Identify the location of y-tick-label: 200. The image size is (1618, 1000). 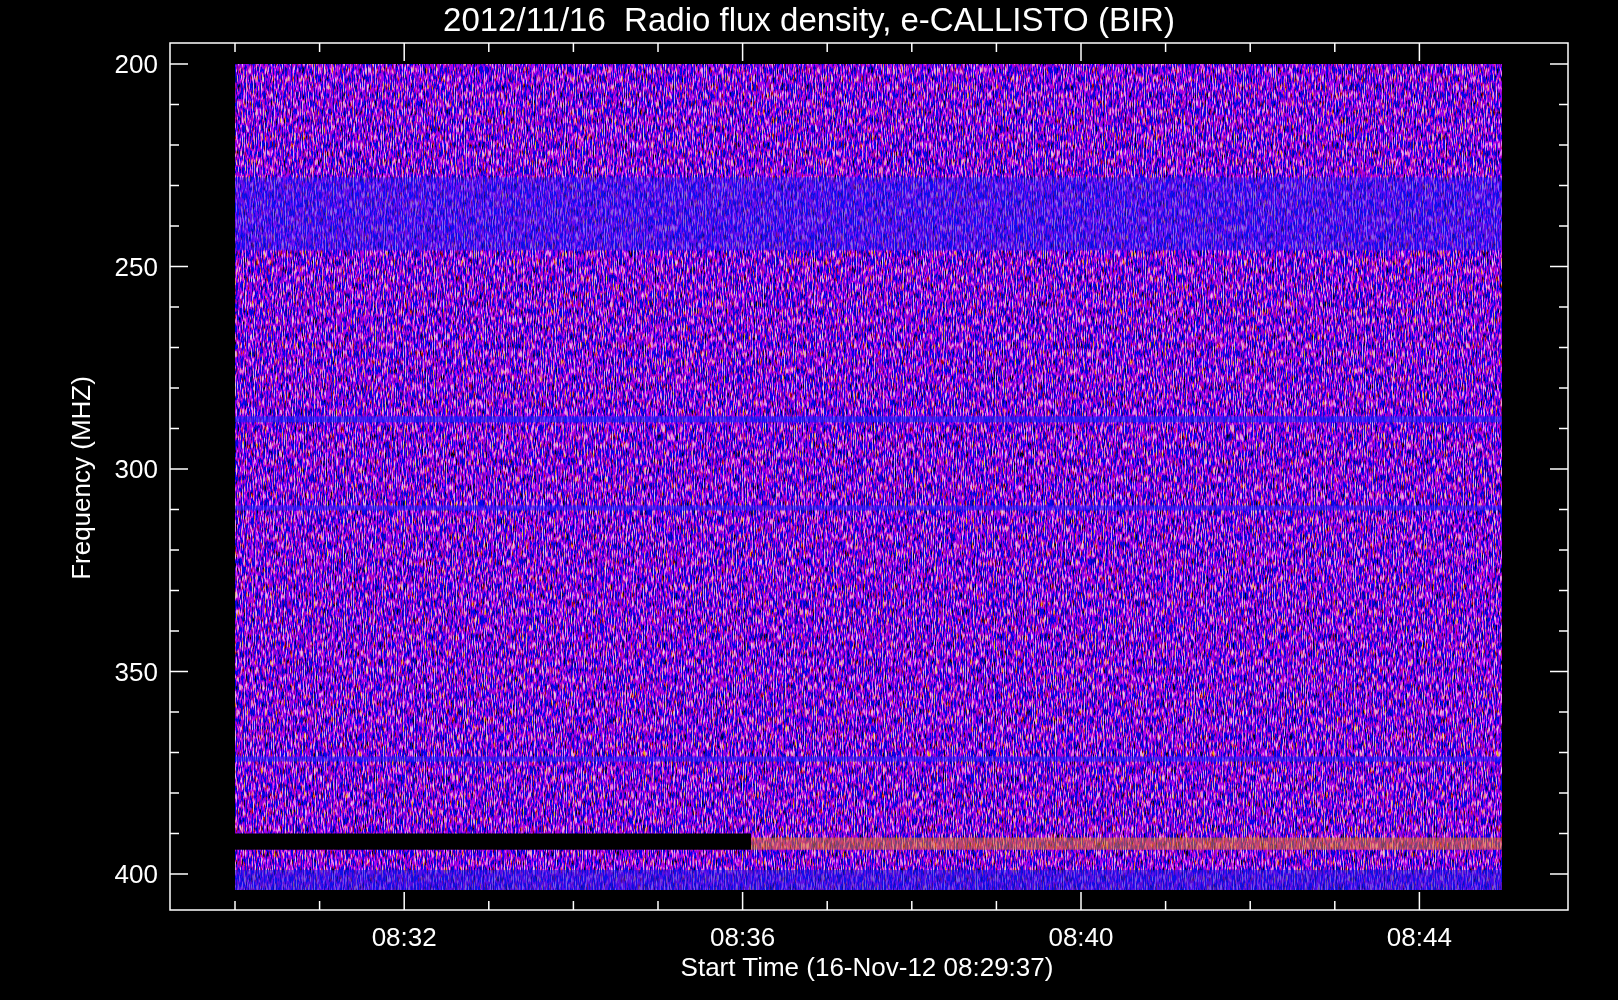
(136, 64).